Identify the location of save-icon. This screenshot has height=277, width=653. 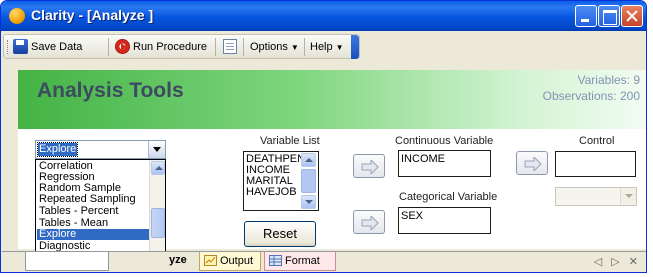
(20, 46).